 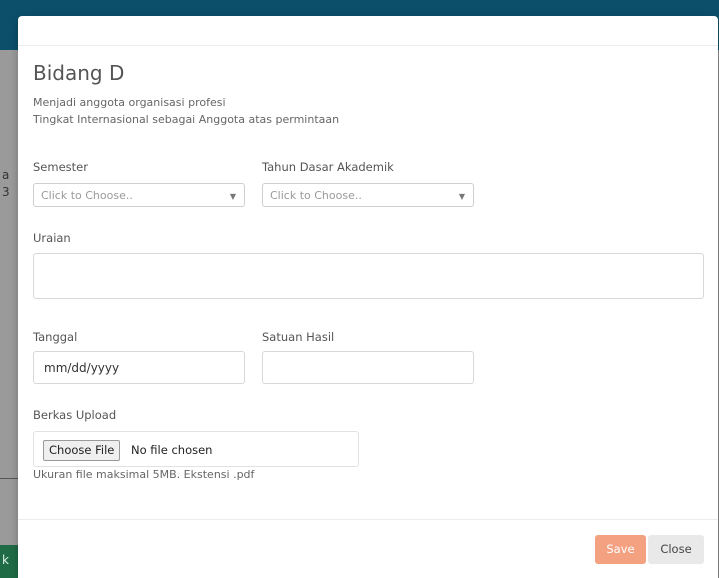 I want to click on tahun-select: Click to Choose.. ▼, so click(x=368, y=195).